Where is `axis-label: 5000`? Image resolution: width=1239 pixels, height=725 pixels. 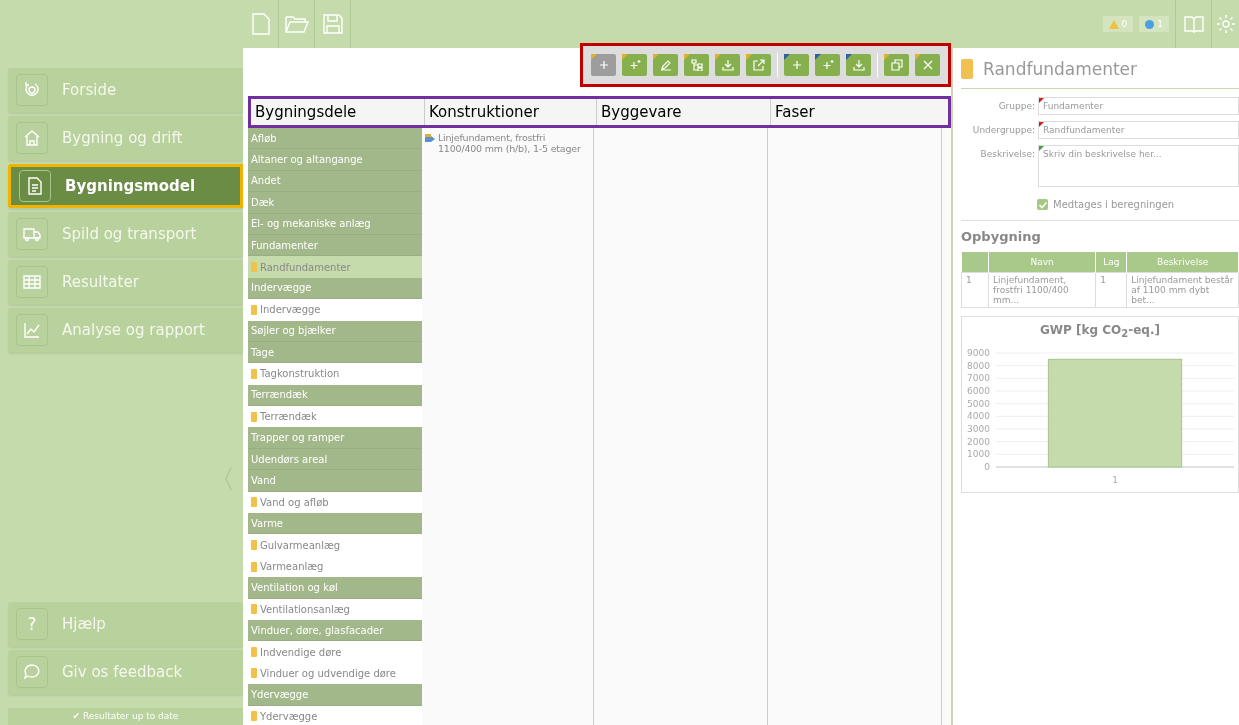 axis-label: 5000 is located at coordinates (978, 404).